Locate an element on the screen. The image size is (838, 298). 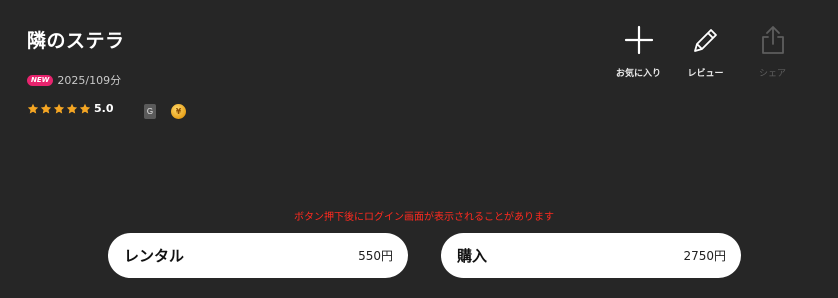
star-rating is located at coordinates (59, 109).